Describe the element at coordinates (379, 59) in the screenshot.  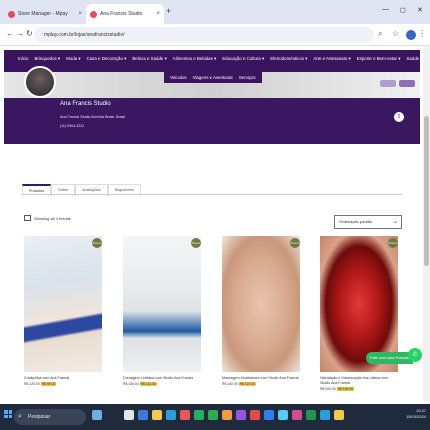
I see `category-nav-item: Esporte e Bem-estar ▾` at that location.